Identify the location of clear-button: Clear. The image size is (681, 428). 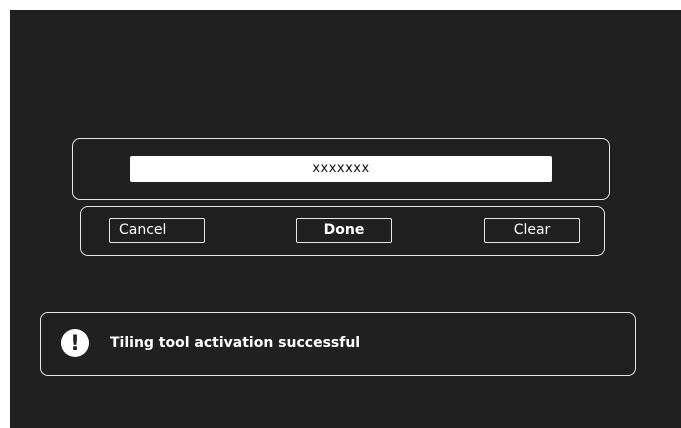
(532, 230).